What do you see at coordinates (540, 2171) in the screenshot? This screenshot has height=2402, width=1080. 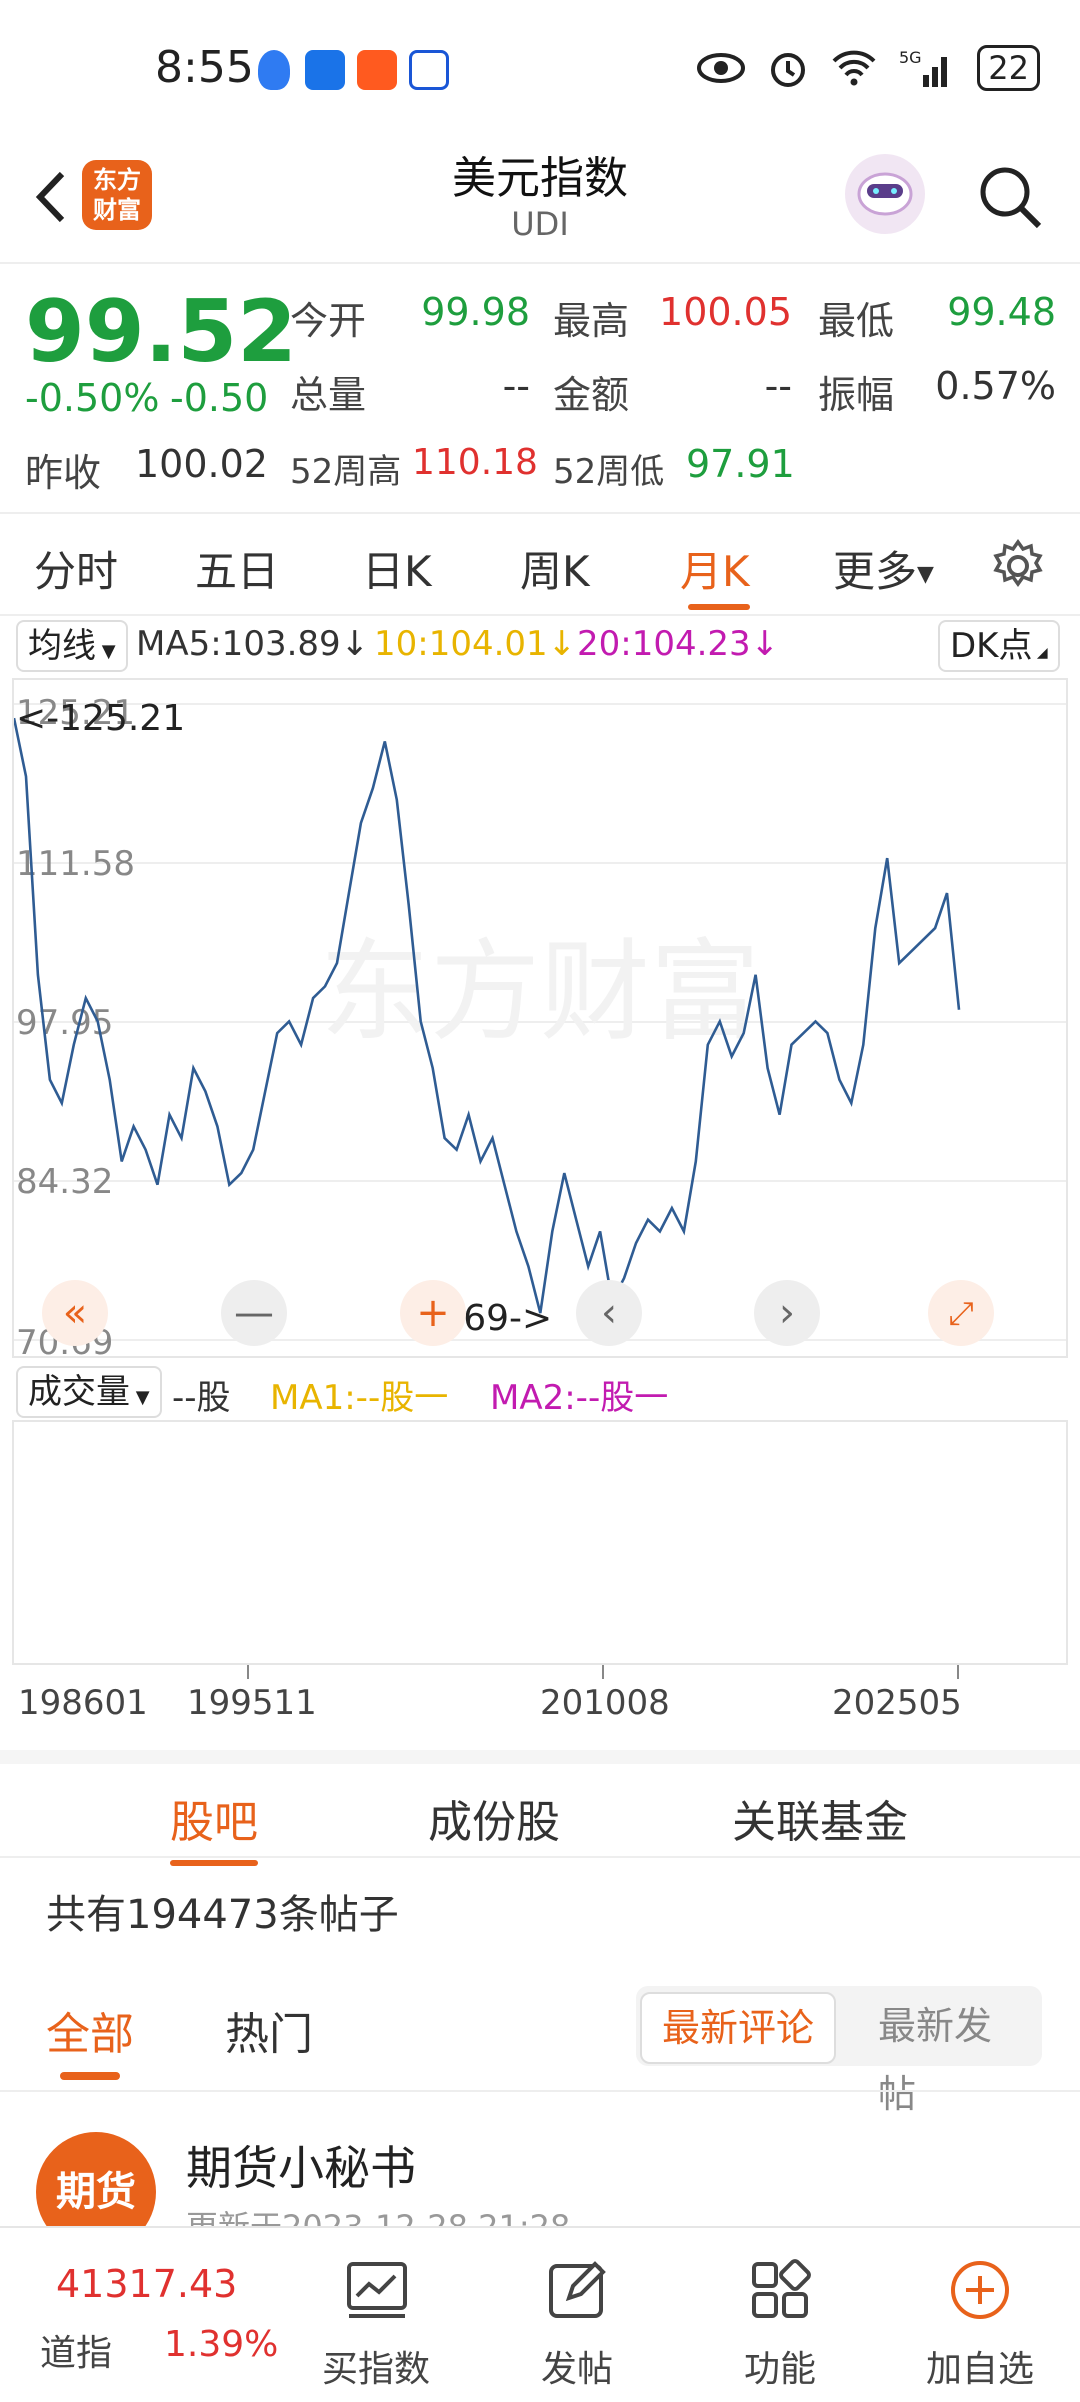 I see `post-item: 期货 期货小秘书 更新于2023-12-28 21:28` at bounding box center [540, 2171].